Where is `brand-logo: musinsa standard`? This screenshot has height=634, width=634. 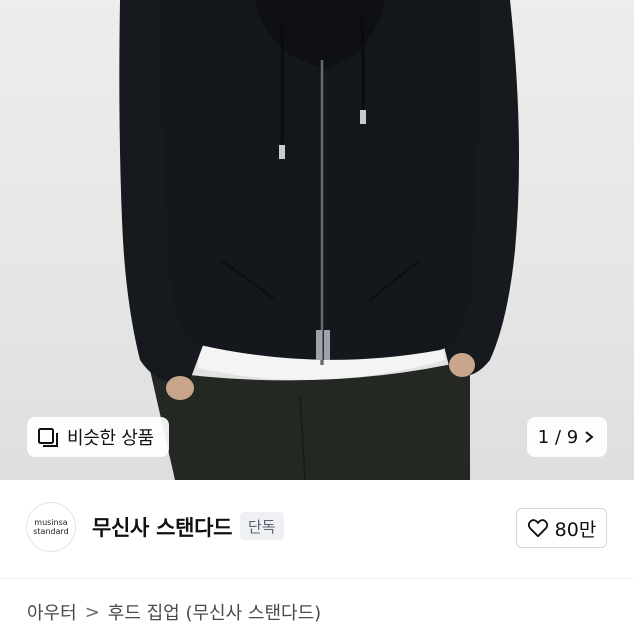 brand-logo: musinsa standard is located at coordinates (51, 527).